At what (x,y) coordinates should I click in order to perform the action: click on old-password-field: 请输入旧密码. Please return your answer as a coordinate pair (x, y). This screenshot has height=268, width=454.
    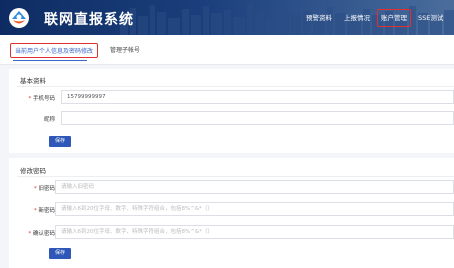
    Looking at the image, I should click on (254, 187).